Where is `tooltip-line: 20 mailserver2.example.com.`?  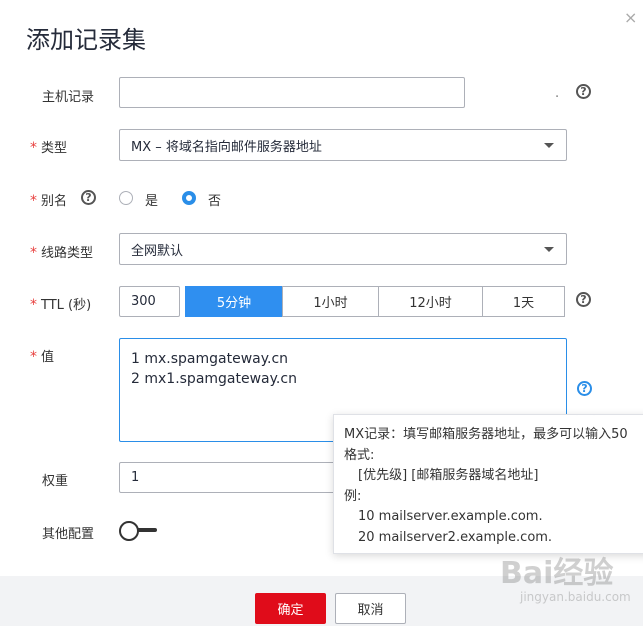
tooltip-line: 20 mailserver2.example.com. is located at coordinates (455, 537).